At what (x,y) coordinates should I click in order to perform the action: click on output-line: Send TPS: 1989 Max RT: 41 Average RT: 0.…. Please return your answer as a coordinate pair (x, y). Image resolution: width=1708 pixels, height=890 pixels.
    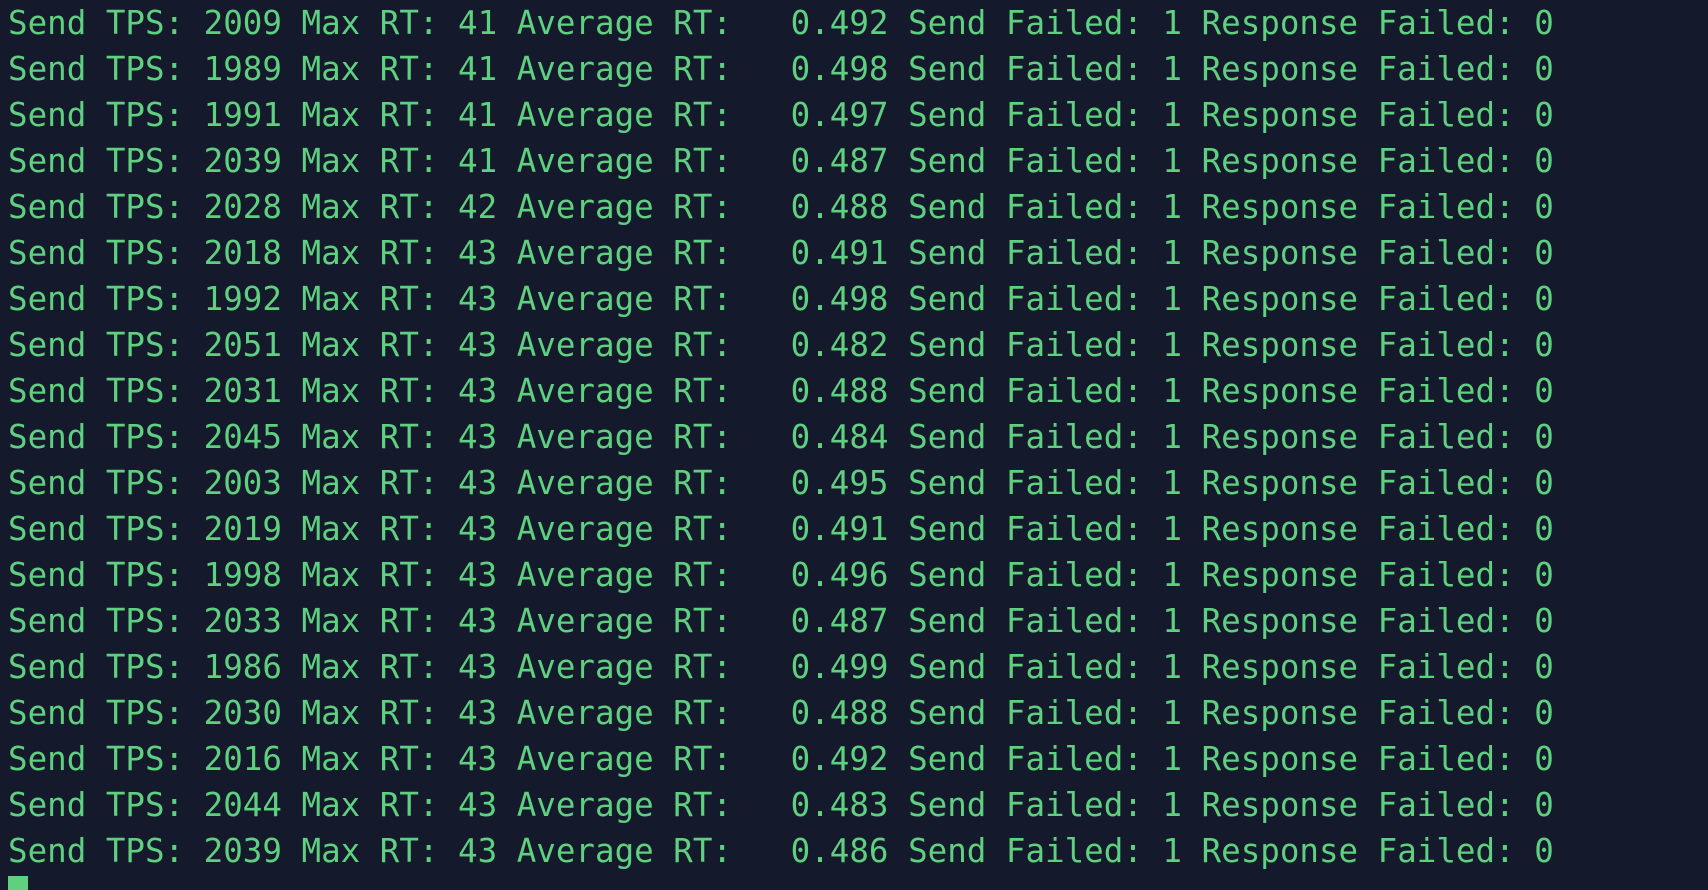
    Looking at the image, I should click on (781, 69).